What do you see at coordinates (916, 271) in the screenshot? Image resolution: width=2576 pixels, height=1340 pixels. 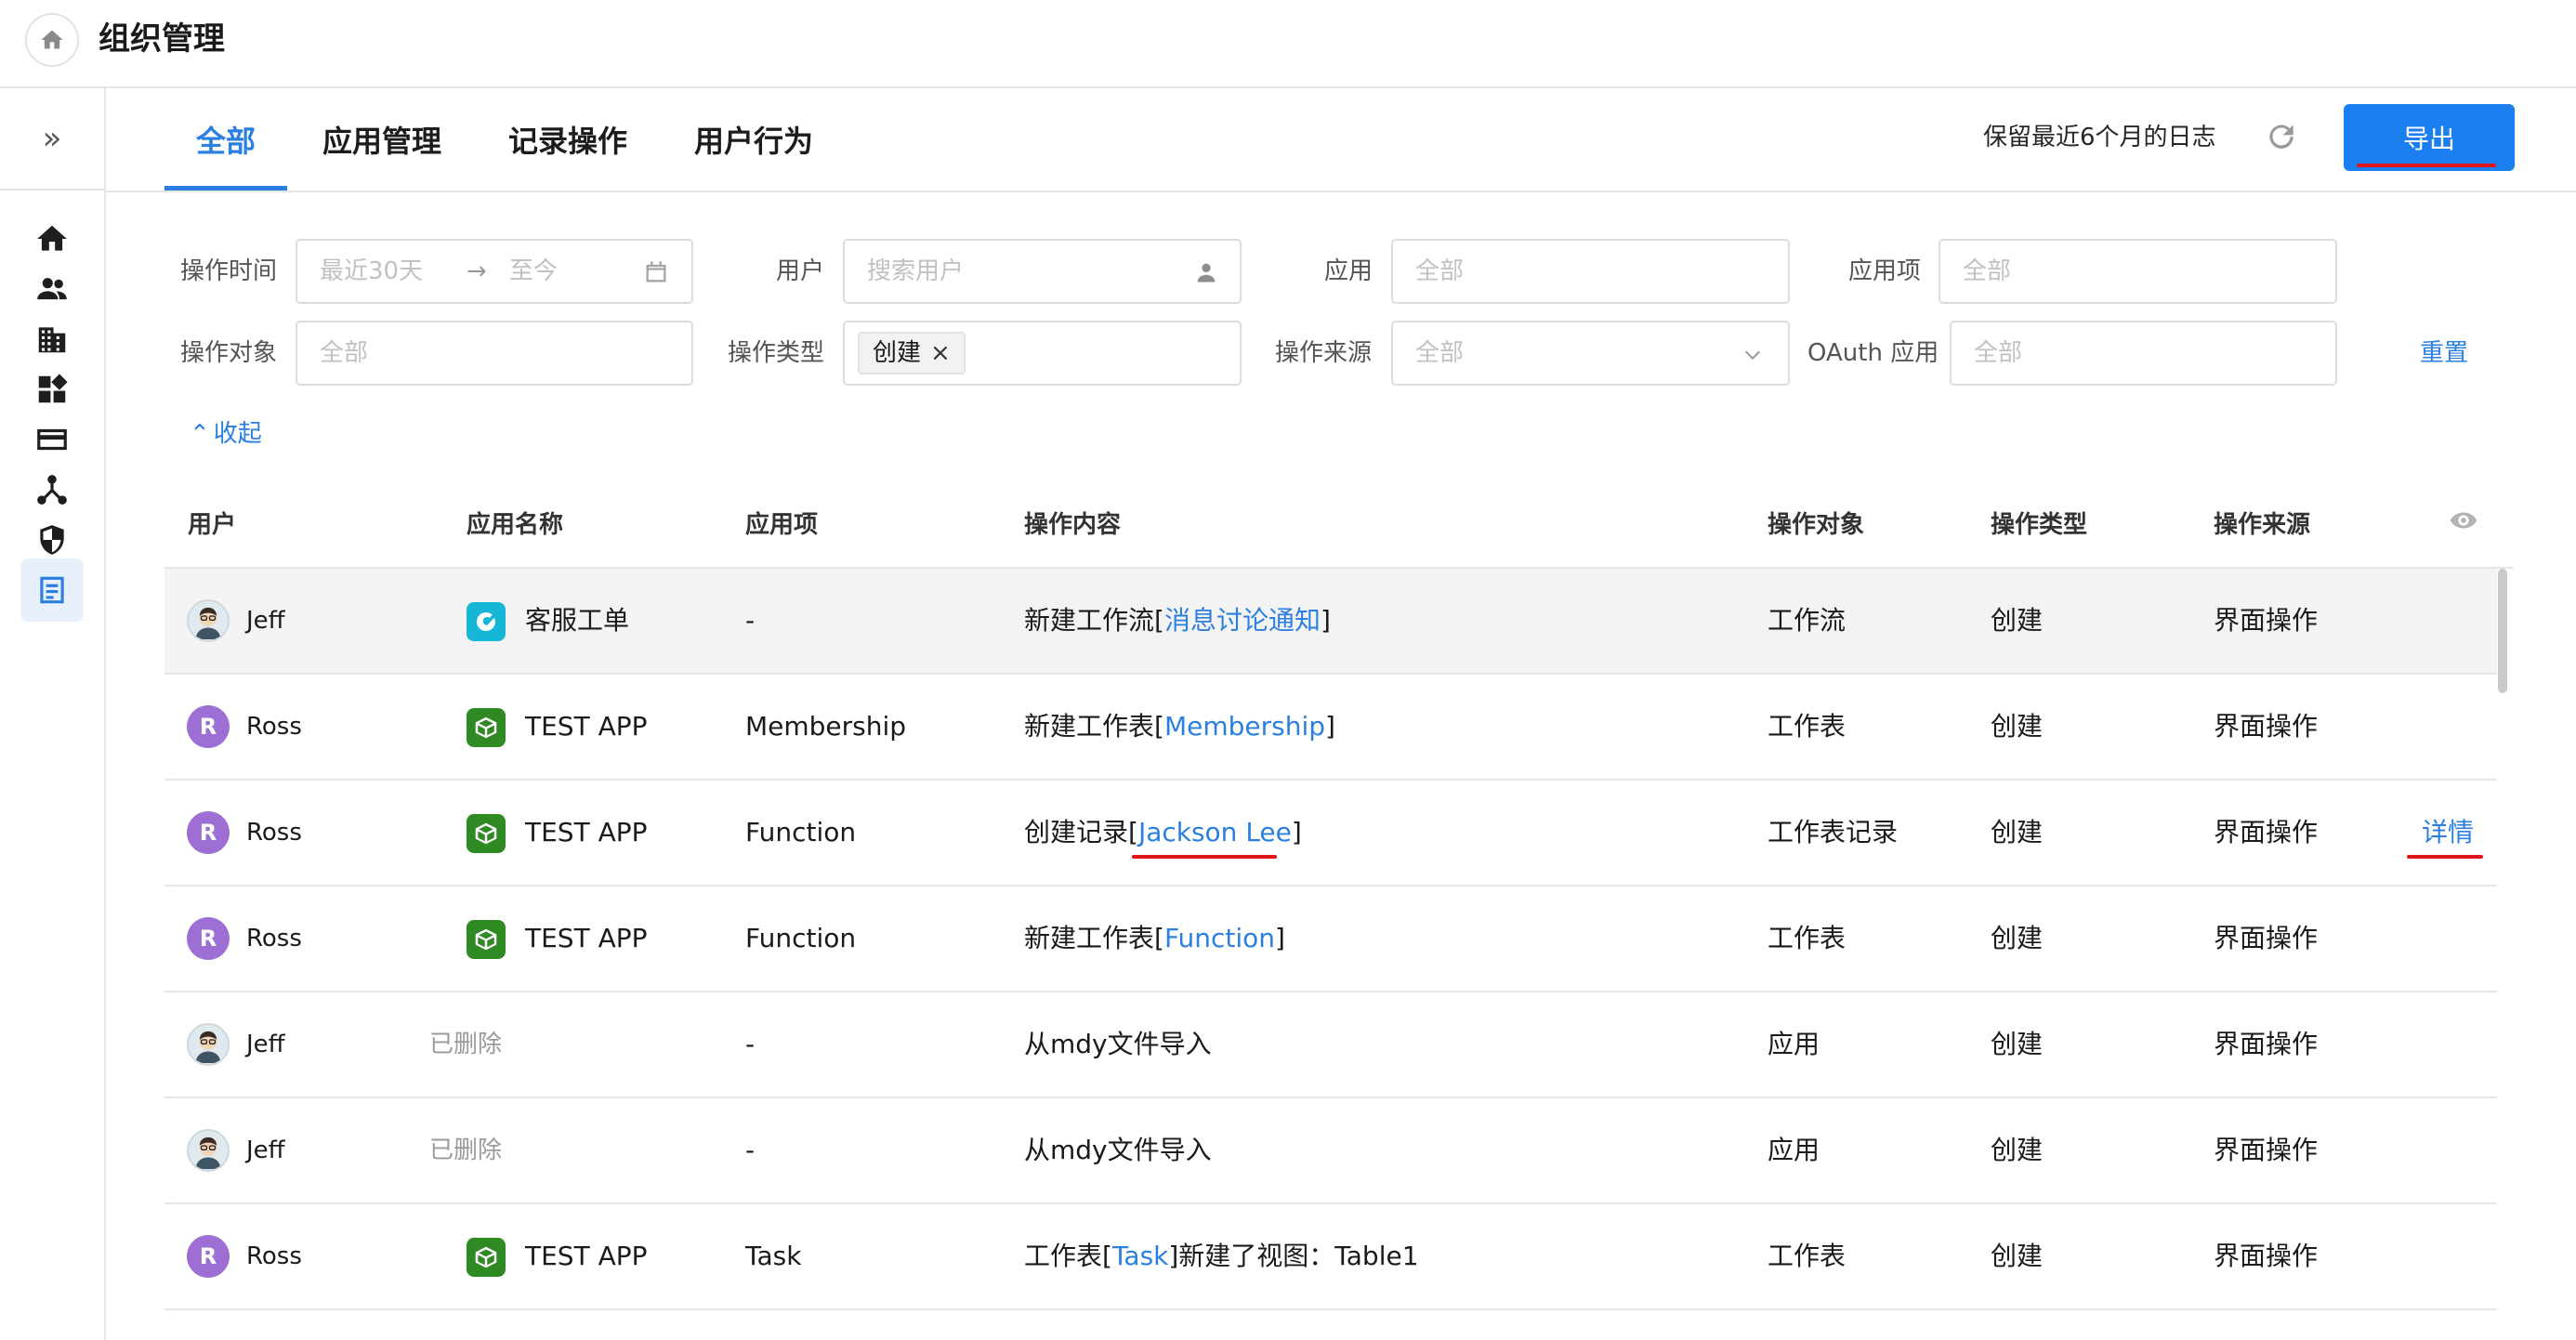 I see `user-search-placeholder: 搜索用户` at bounding box center [916, 271].